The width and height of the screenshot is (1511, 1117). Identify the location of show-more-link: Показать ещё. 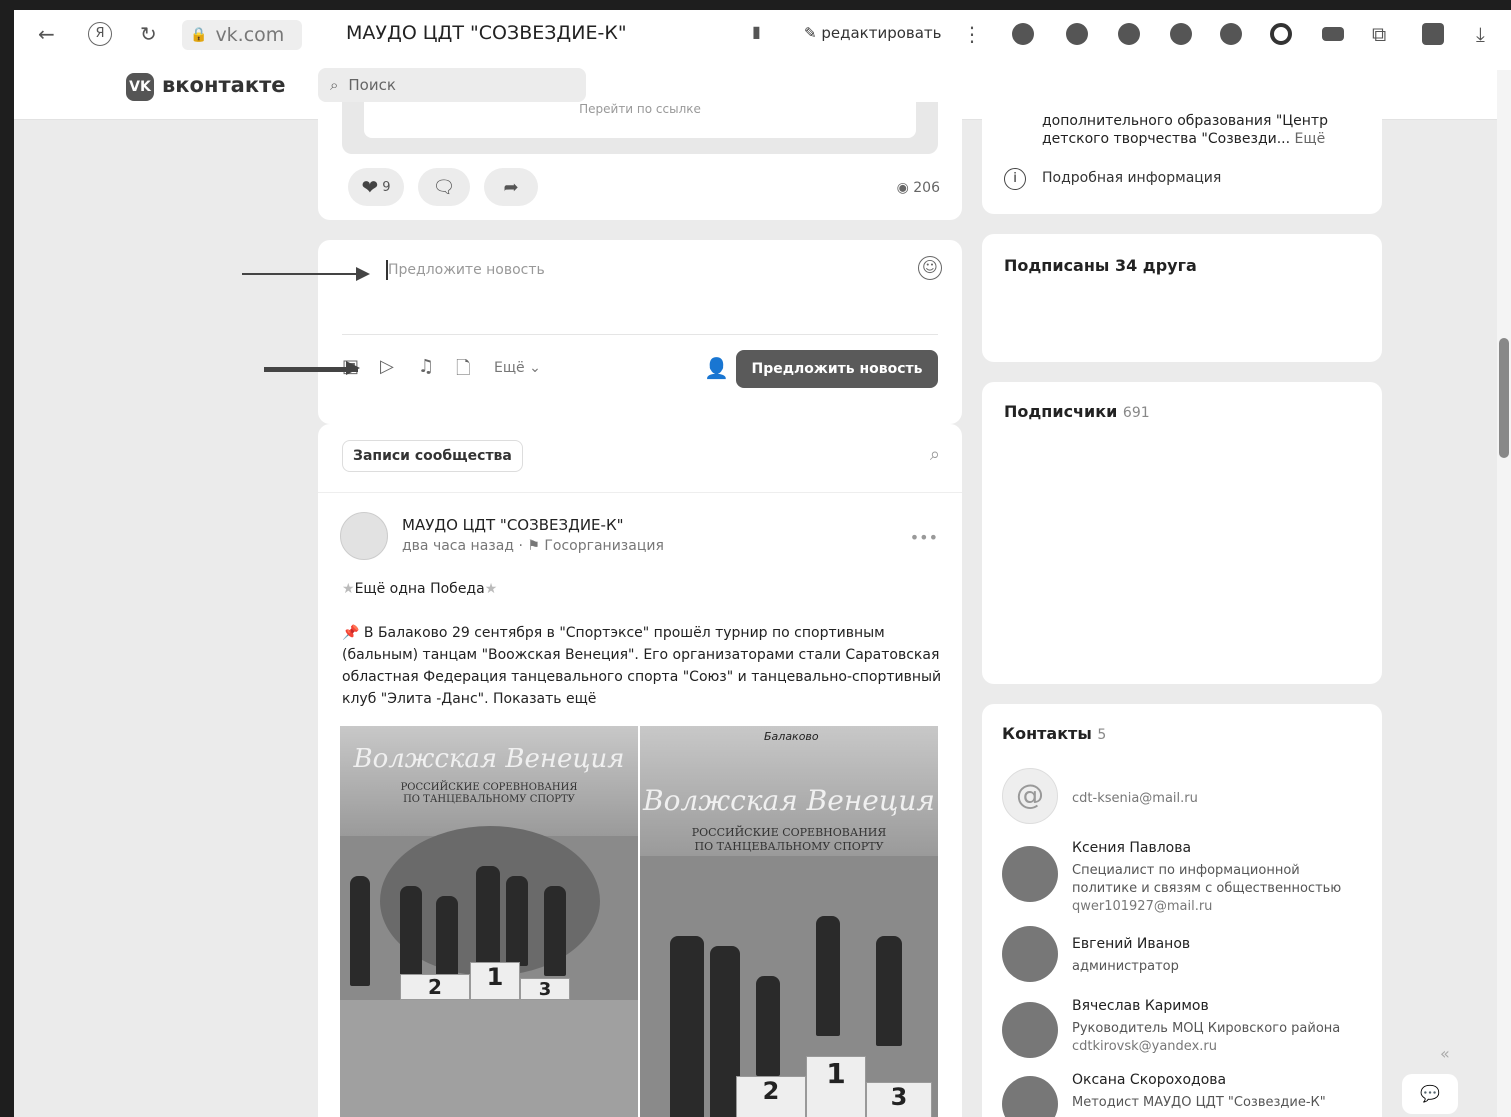
(544, 699).